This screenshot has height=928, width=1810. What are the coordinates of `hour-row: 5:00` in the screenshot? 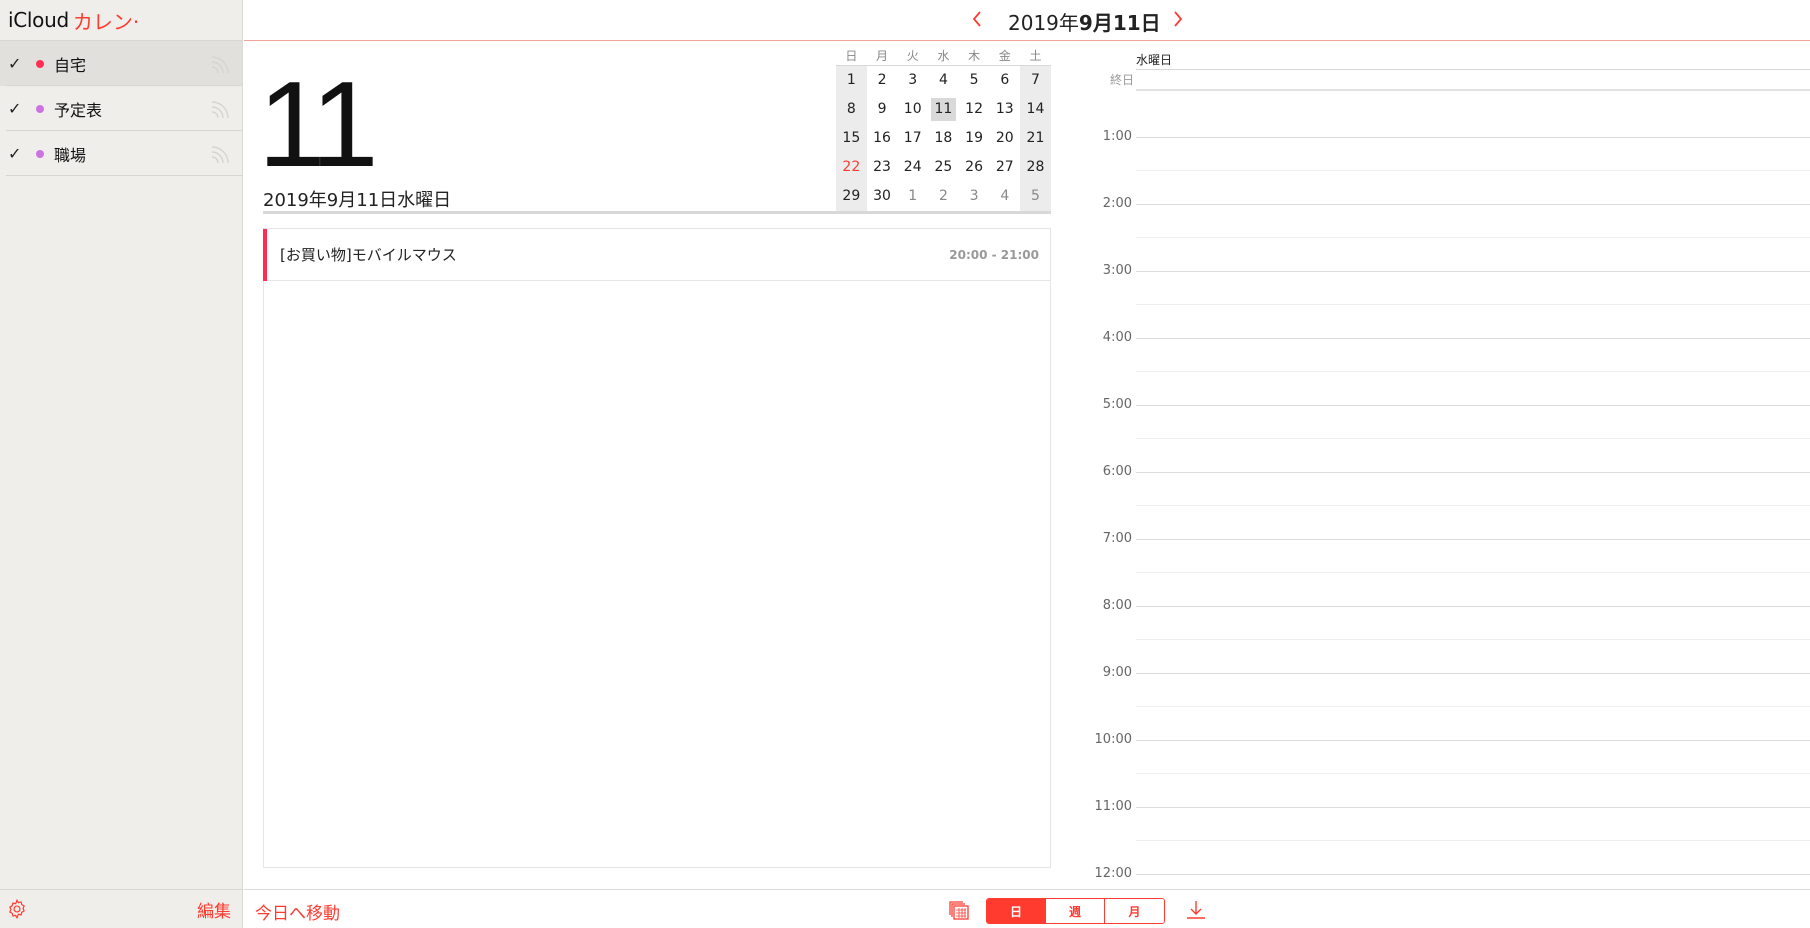 It's located at (1447, 434).